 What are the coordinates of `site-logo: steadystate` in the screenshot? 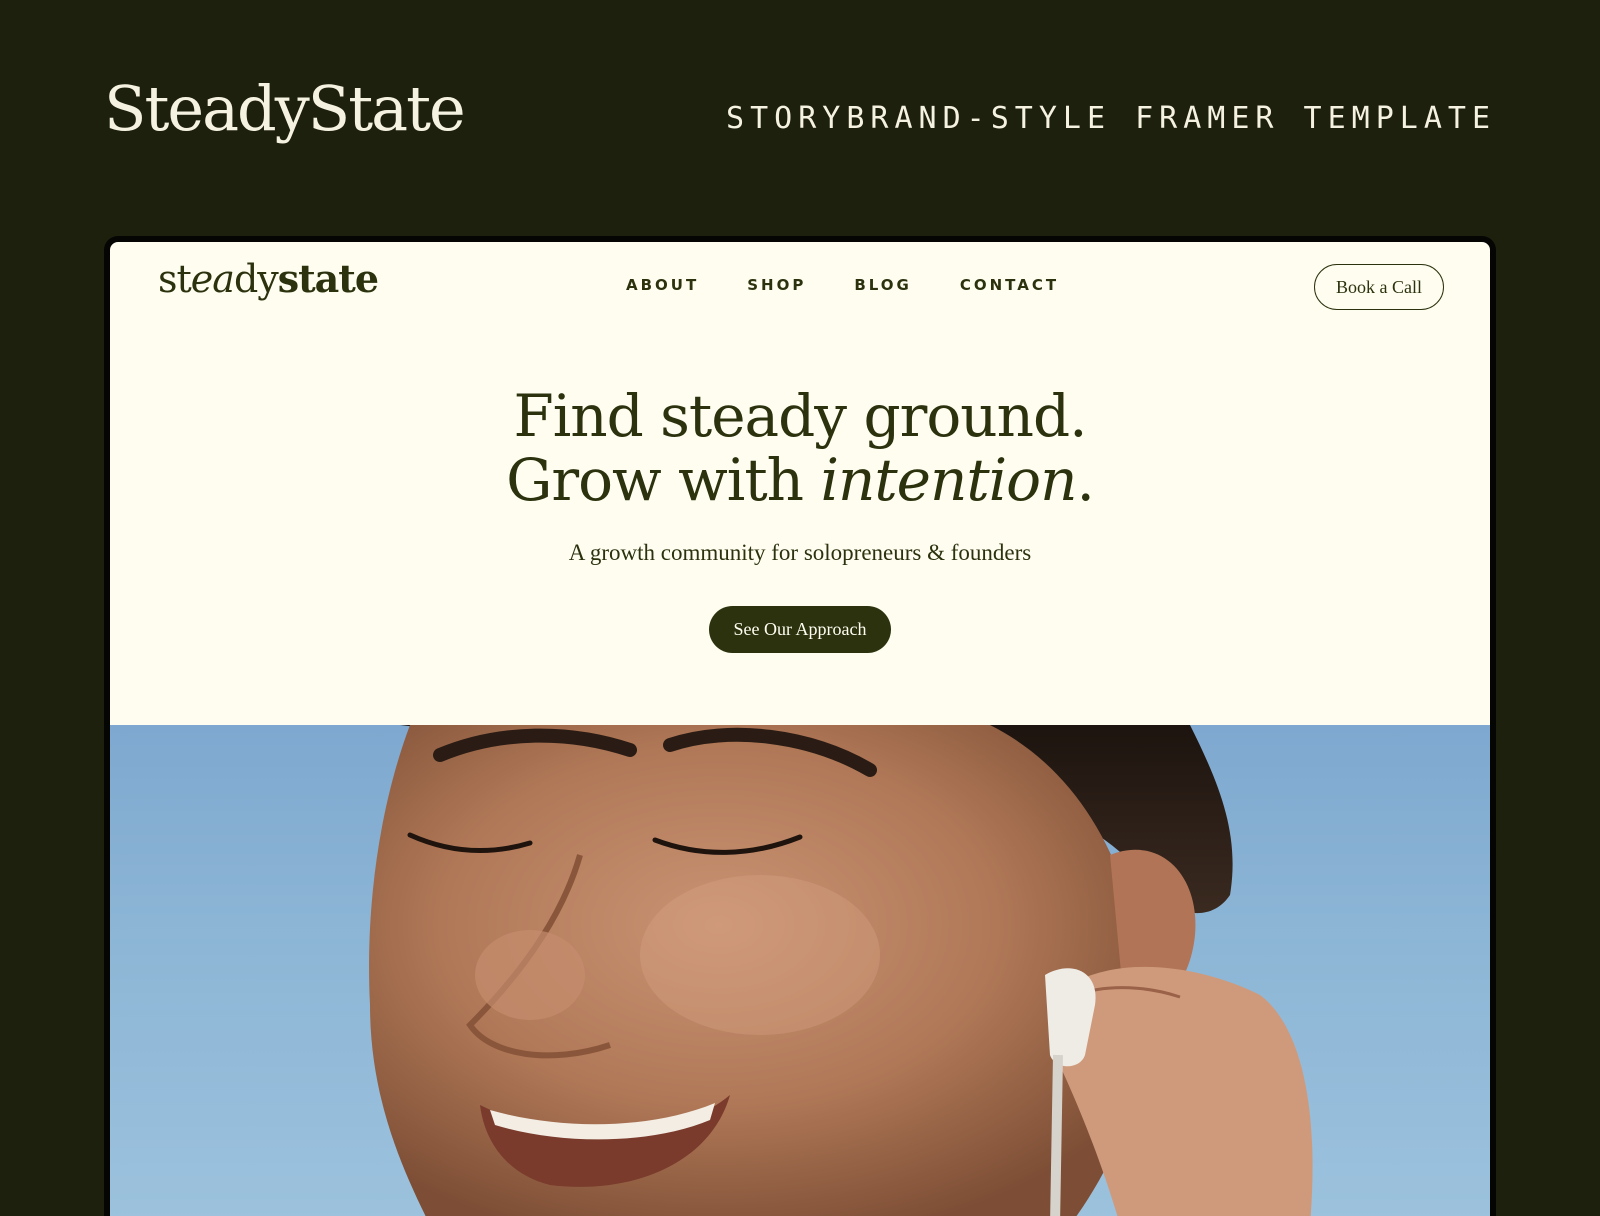 It's located at (268, 279).